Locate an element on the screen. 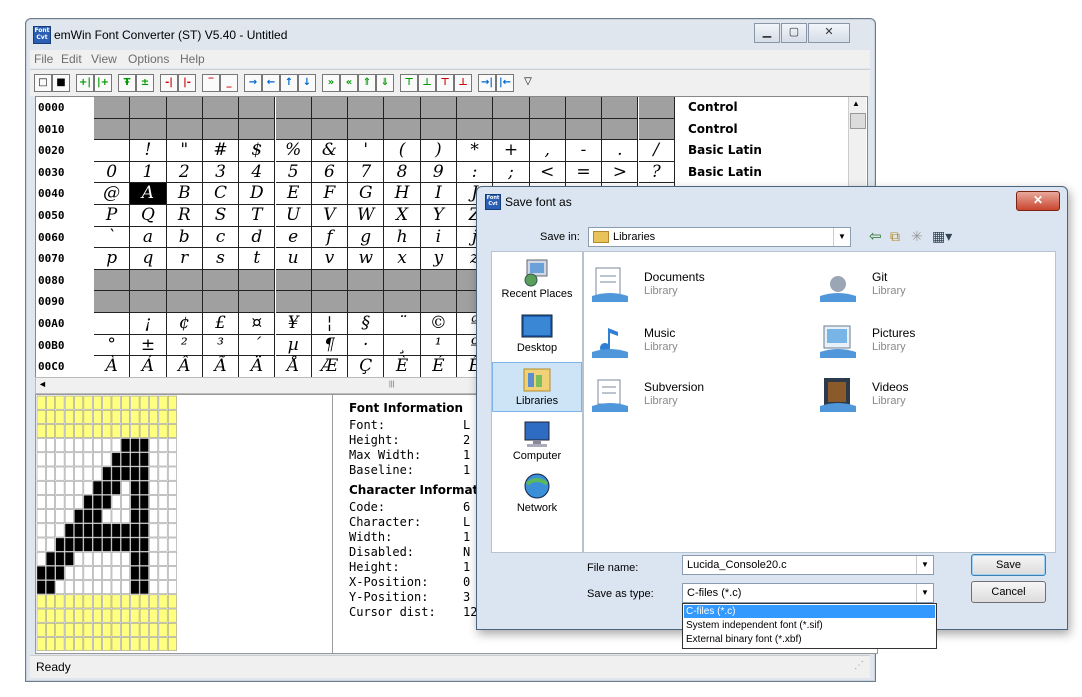  menu-options: Options is located at coordinates (148, 59).